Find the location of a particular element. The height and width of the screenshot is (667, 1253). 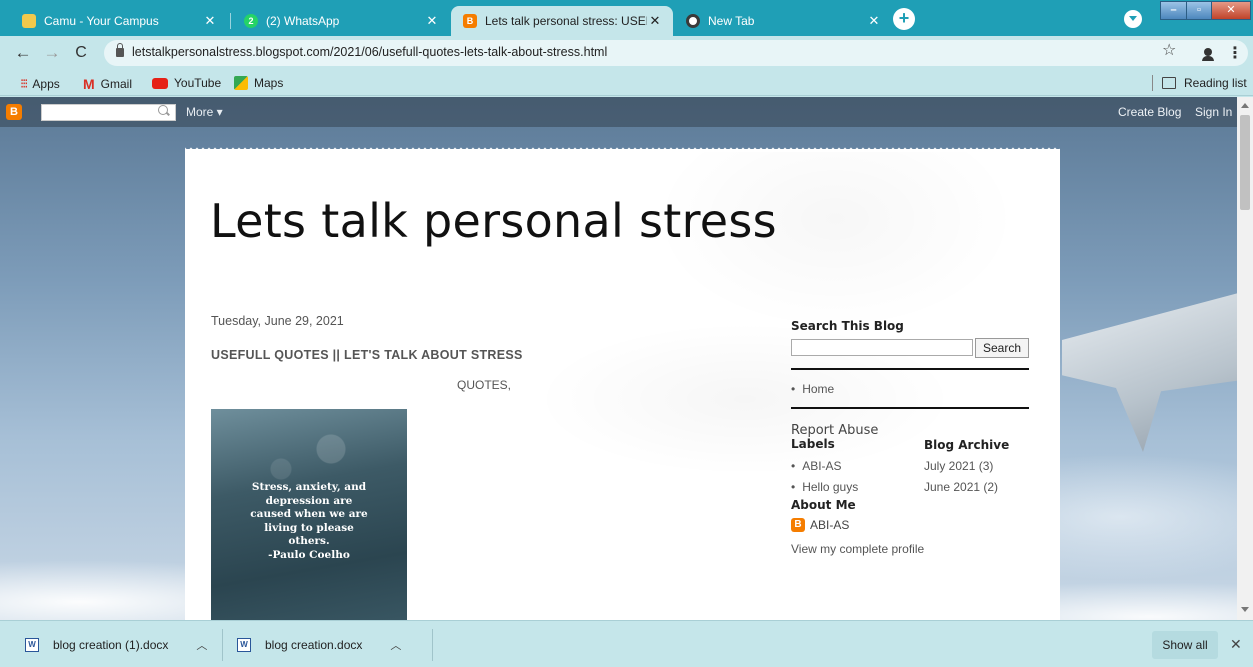

bookmark-label: Maps is located at coordinates (269, 83).